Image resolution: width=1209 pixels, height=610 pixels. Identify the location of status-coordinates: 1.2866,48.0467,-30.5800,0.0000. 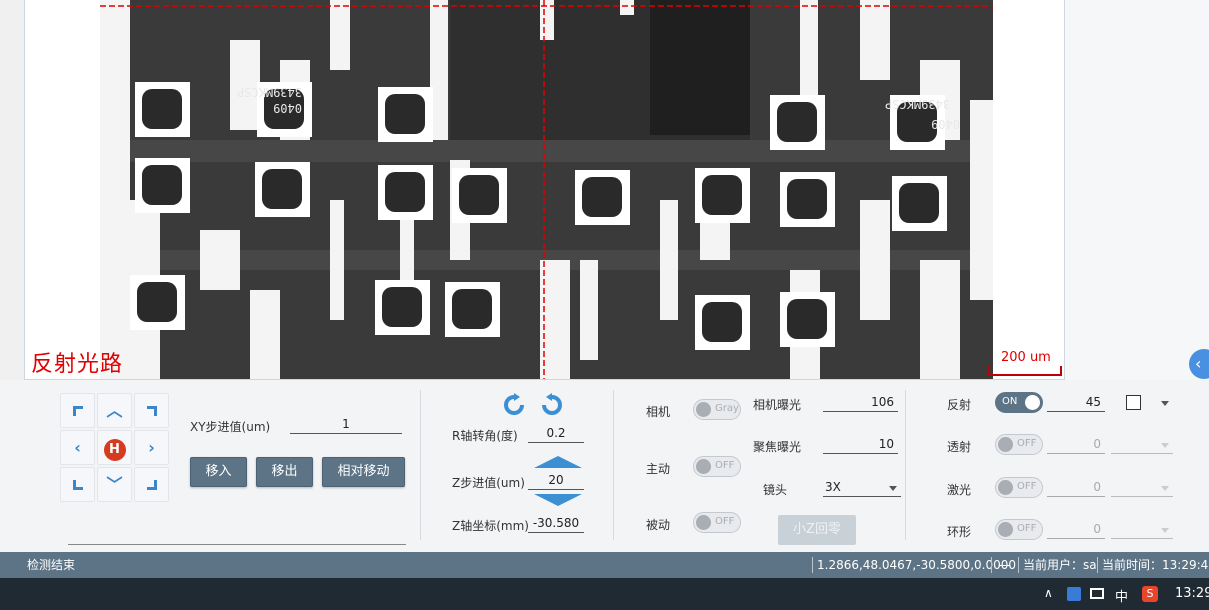
(916, 565).